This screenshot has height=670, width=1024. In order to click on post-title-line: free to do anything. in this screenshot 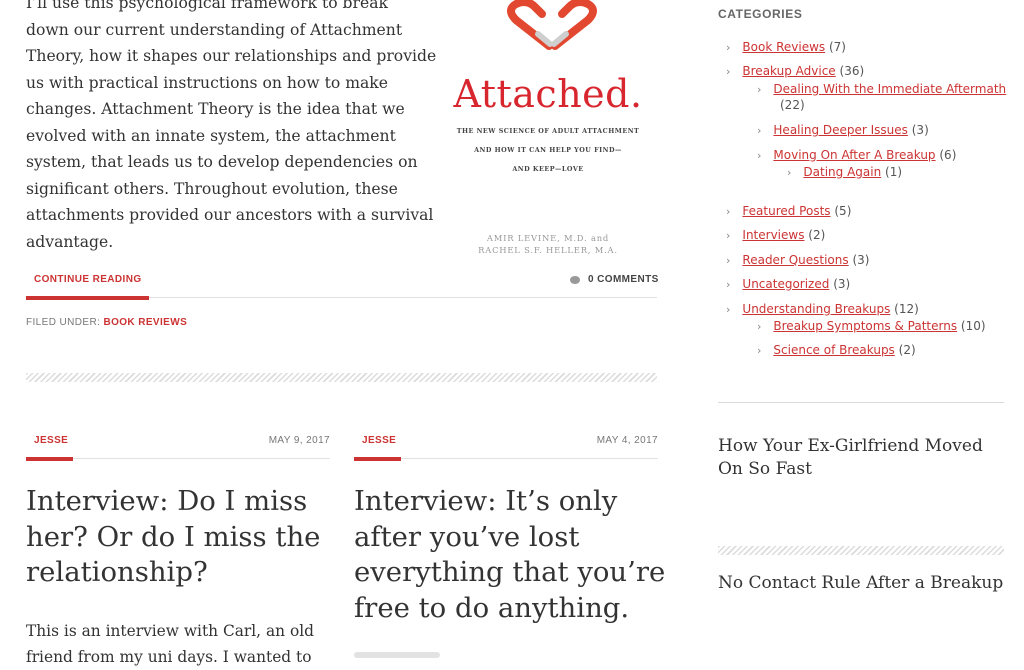, I will do `click(492, 607)`.